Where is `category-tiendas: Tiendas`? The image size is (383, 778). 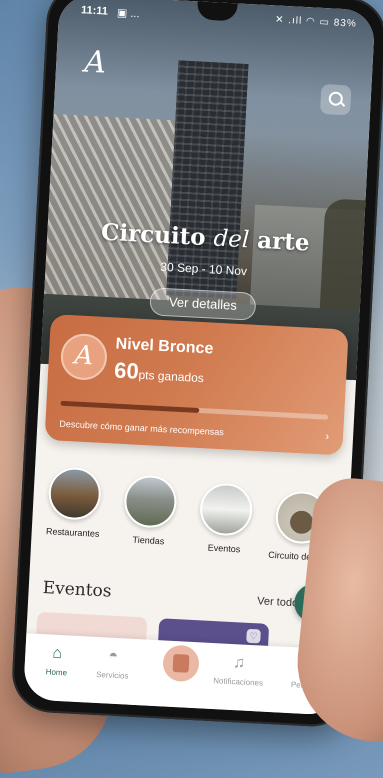 category-tiendas: Tiendas is located at coordinates (150, 511).